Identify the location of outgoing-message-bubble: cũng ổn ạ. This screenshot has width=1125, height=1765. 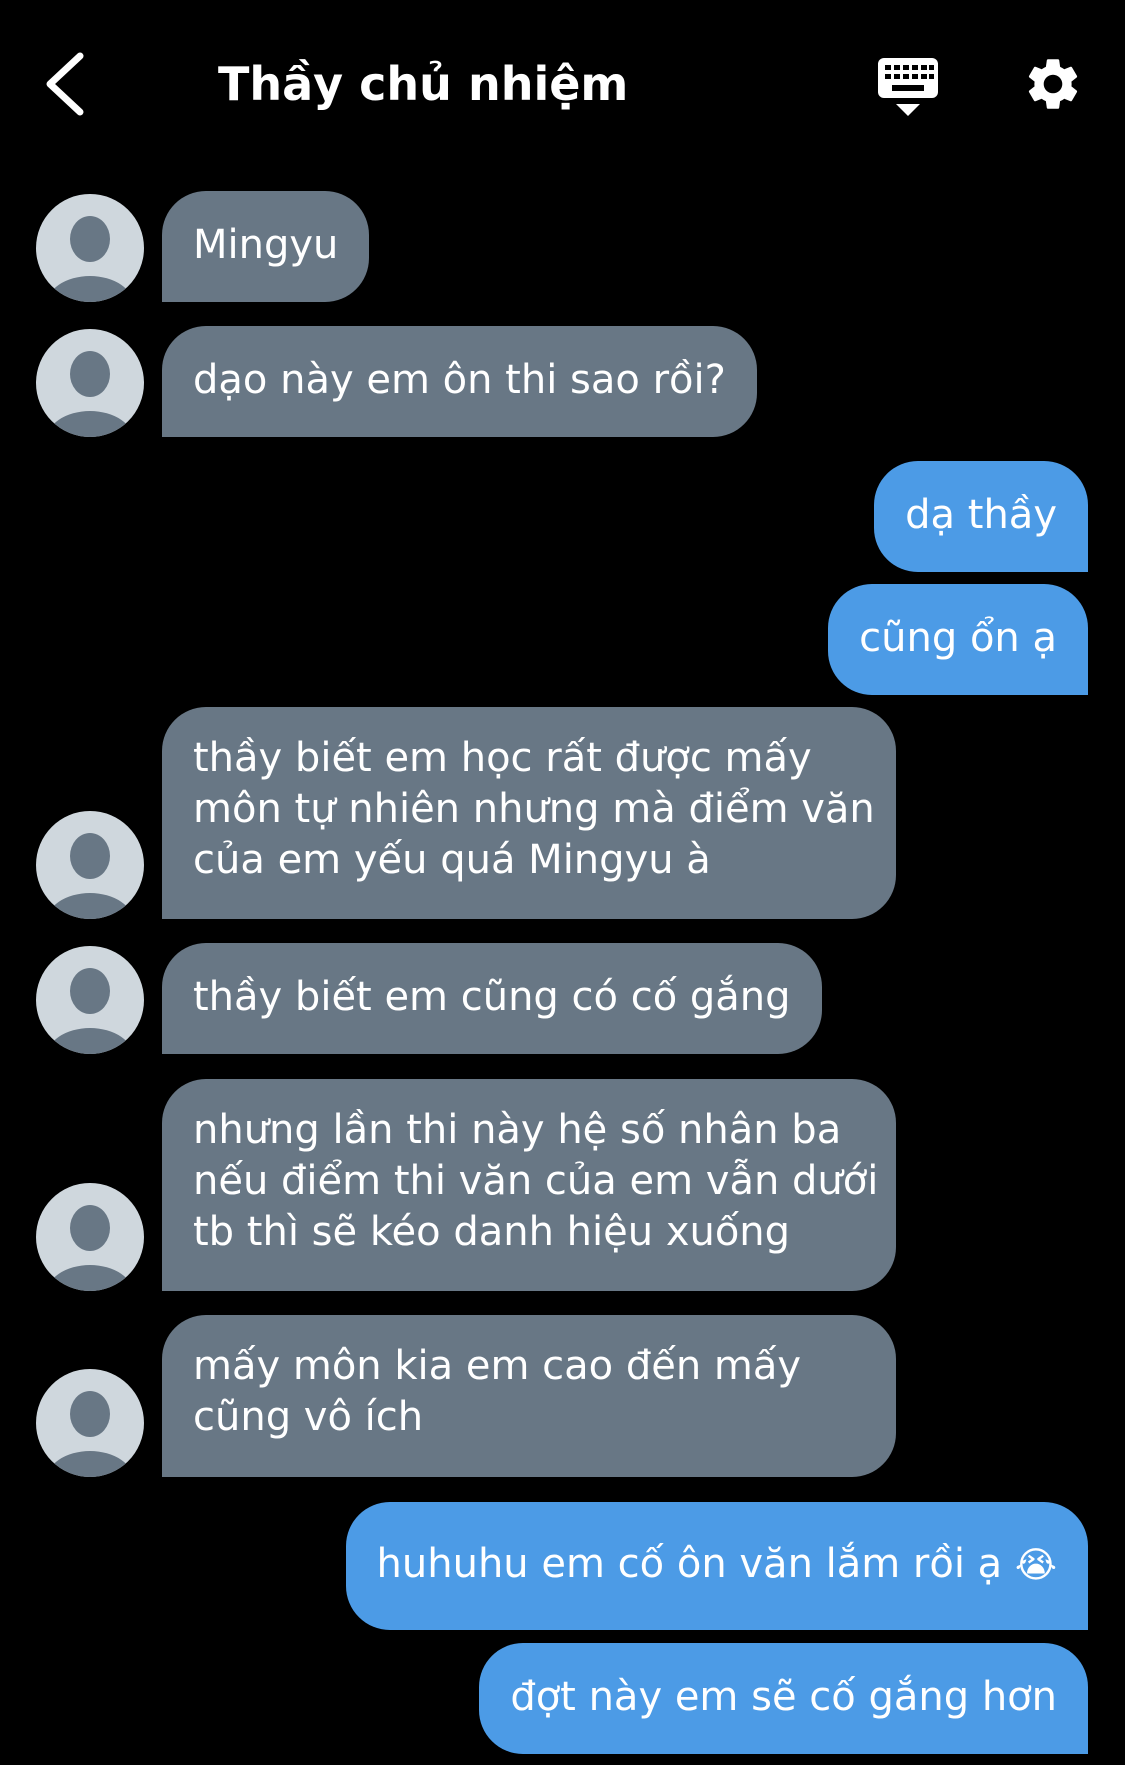
(958, 639).